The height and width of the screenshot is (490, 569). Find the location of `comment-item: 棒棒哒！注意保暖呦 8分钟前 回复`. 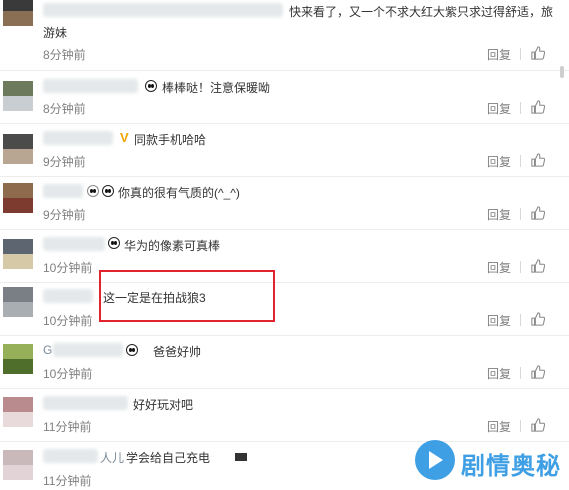

comment-item: 棒棒哒！注意保暖呦 8分钟前 回复 is located at coordinates (284, 97).